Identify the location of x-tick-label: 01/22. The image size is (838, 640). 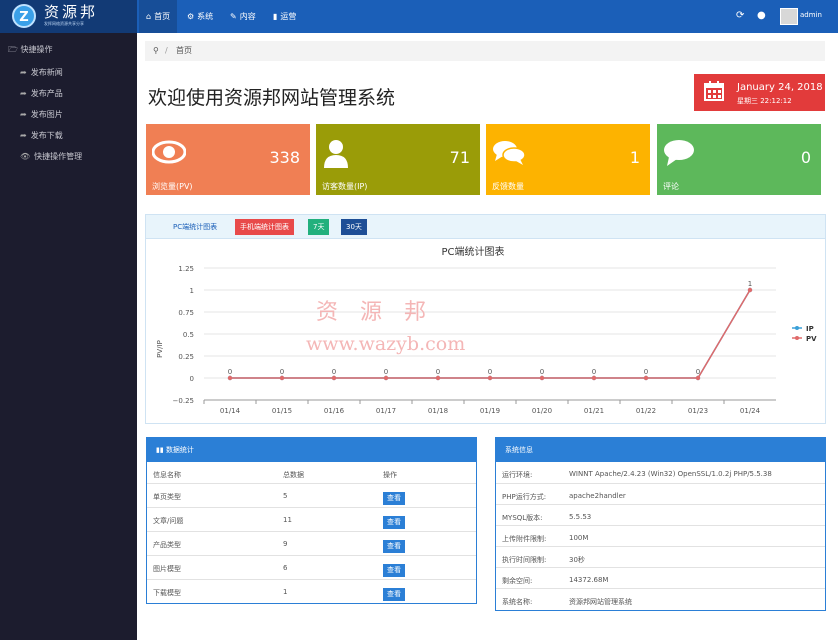
(646, 411).